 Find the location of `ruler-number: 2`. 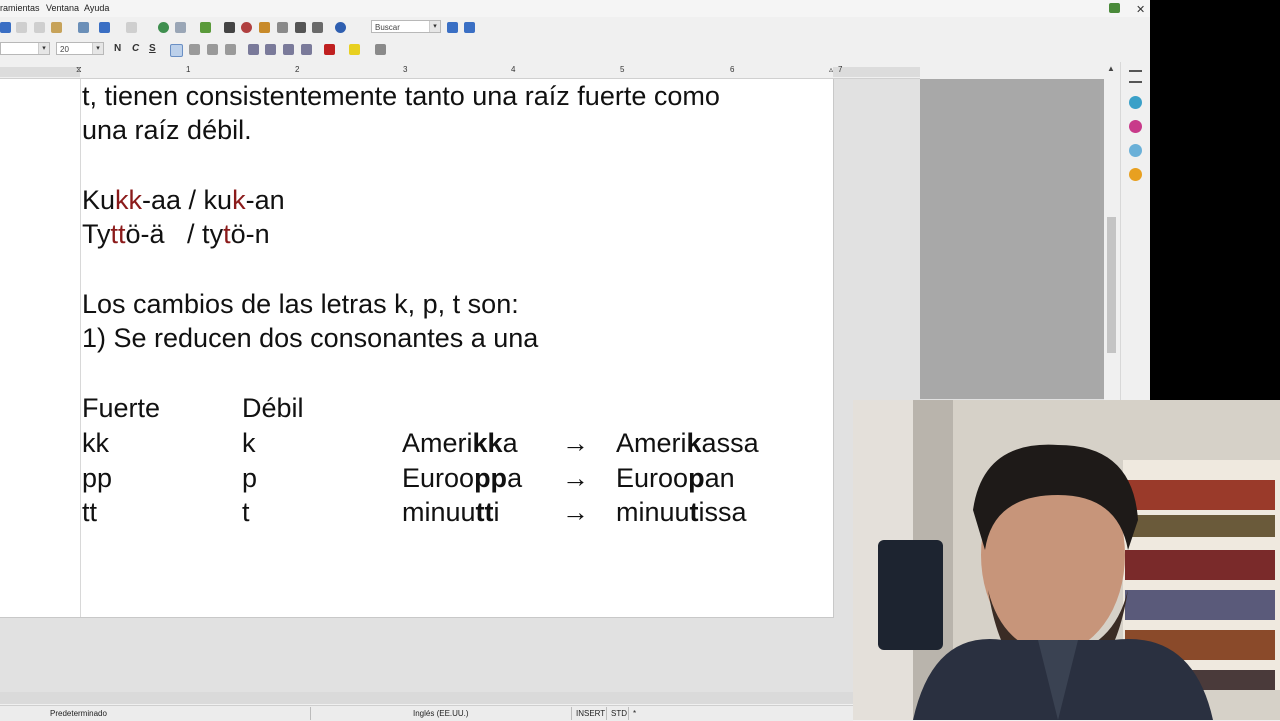

ruler-number: 2 is located at coordinates (297, 69).